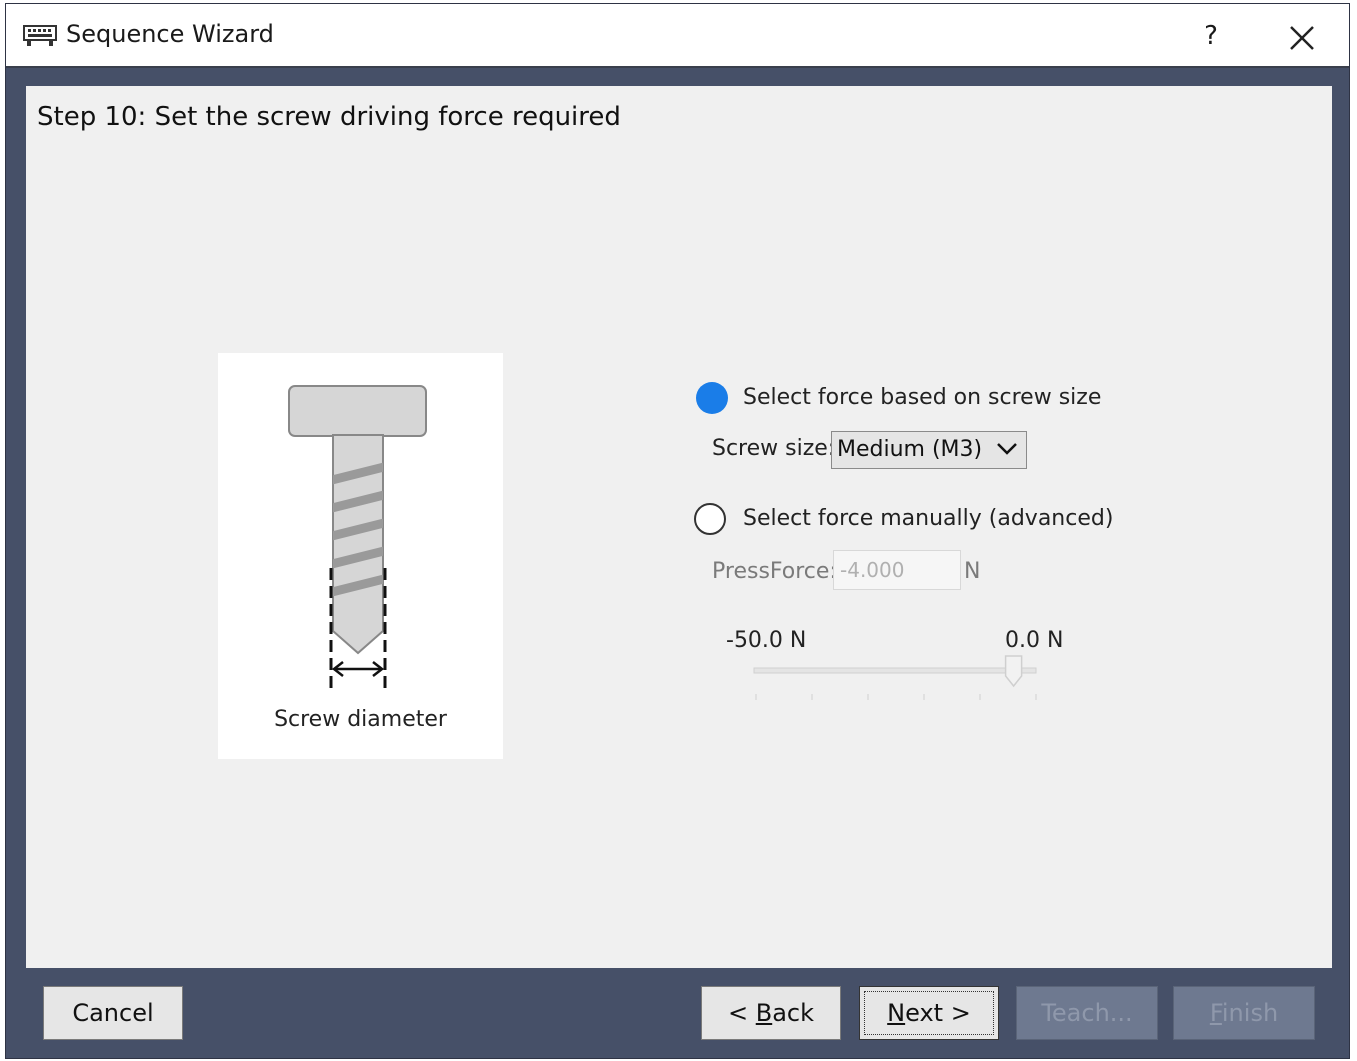 This screenshot has width=1357, height=1061. Describe the element at coordinates (712, 398) in the screenshot. I see `radio-select-by-size` at that location.